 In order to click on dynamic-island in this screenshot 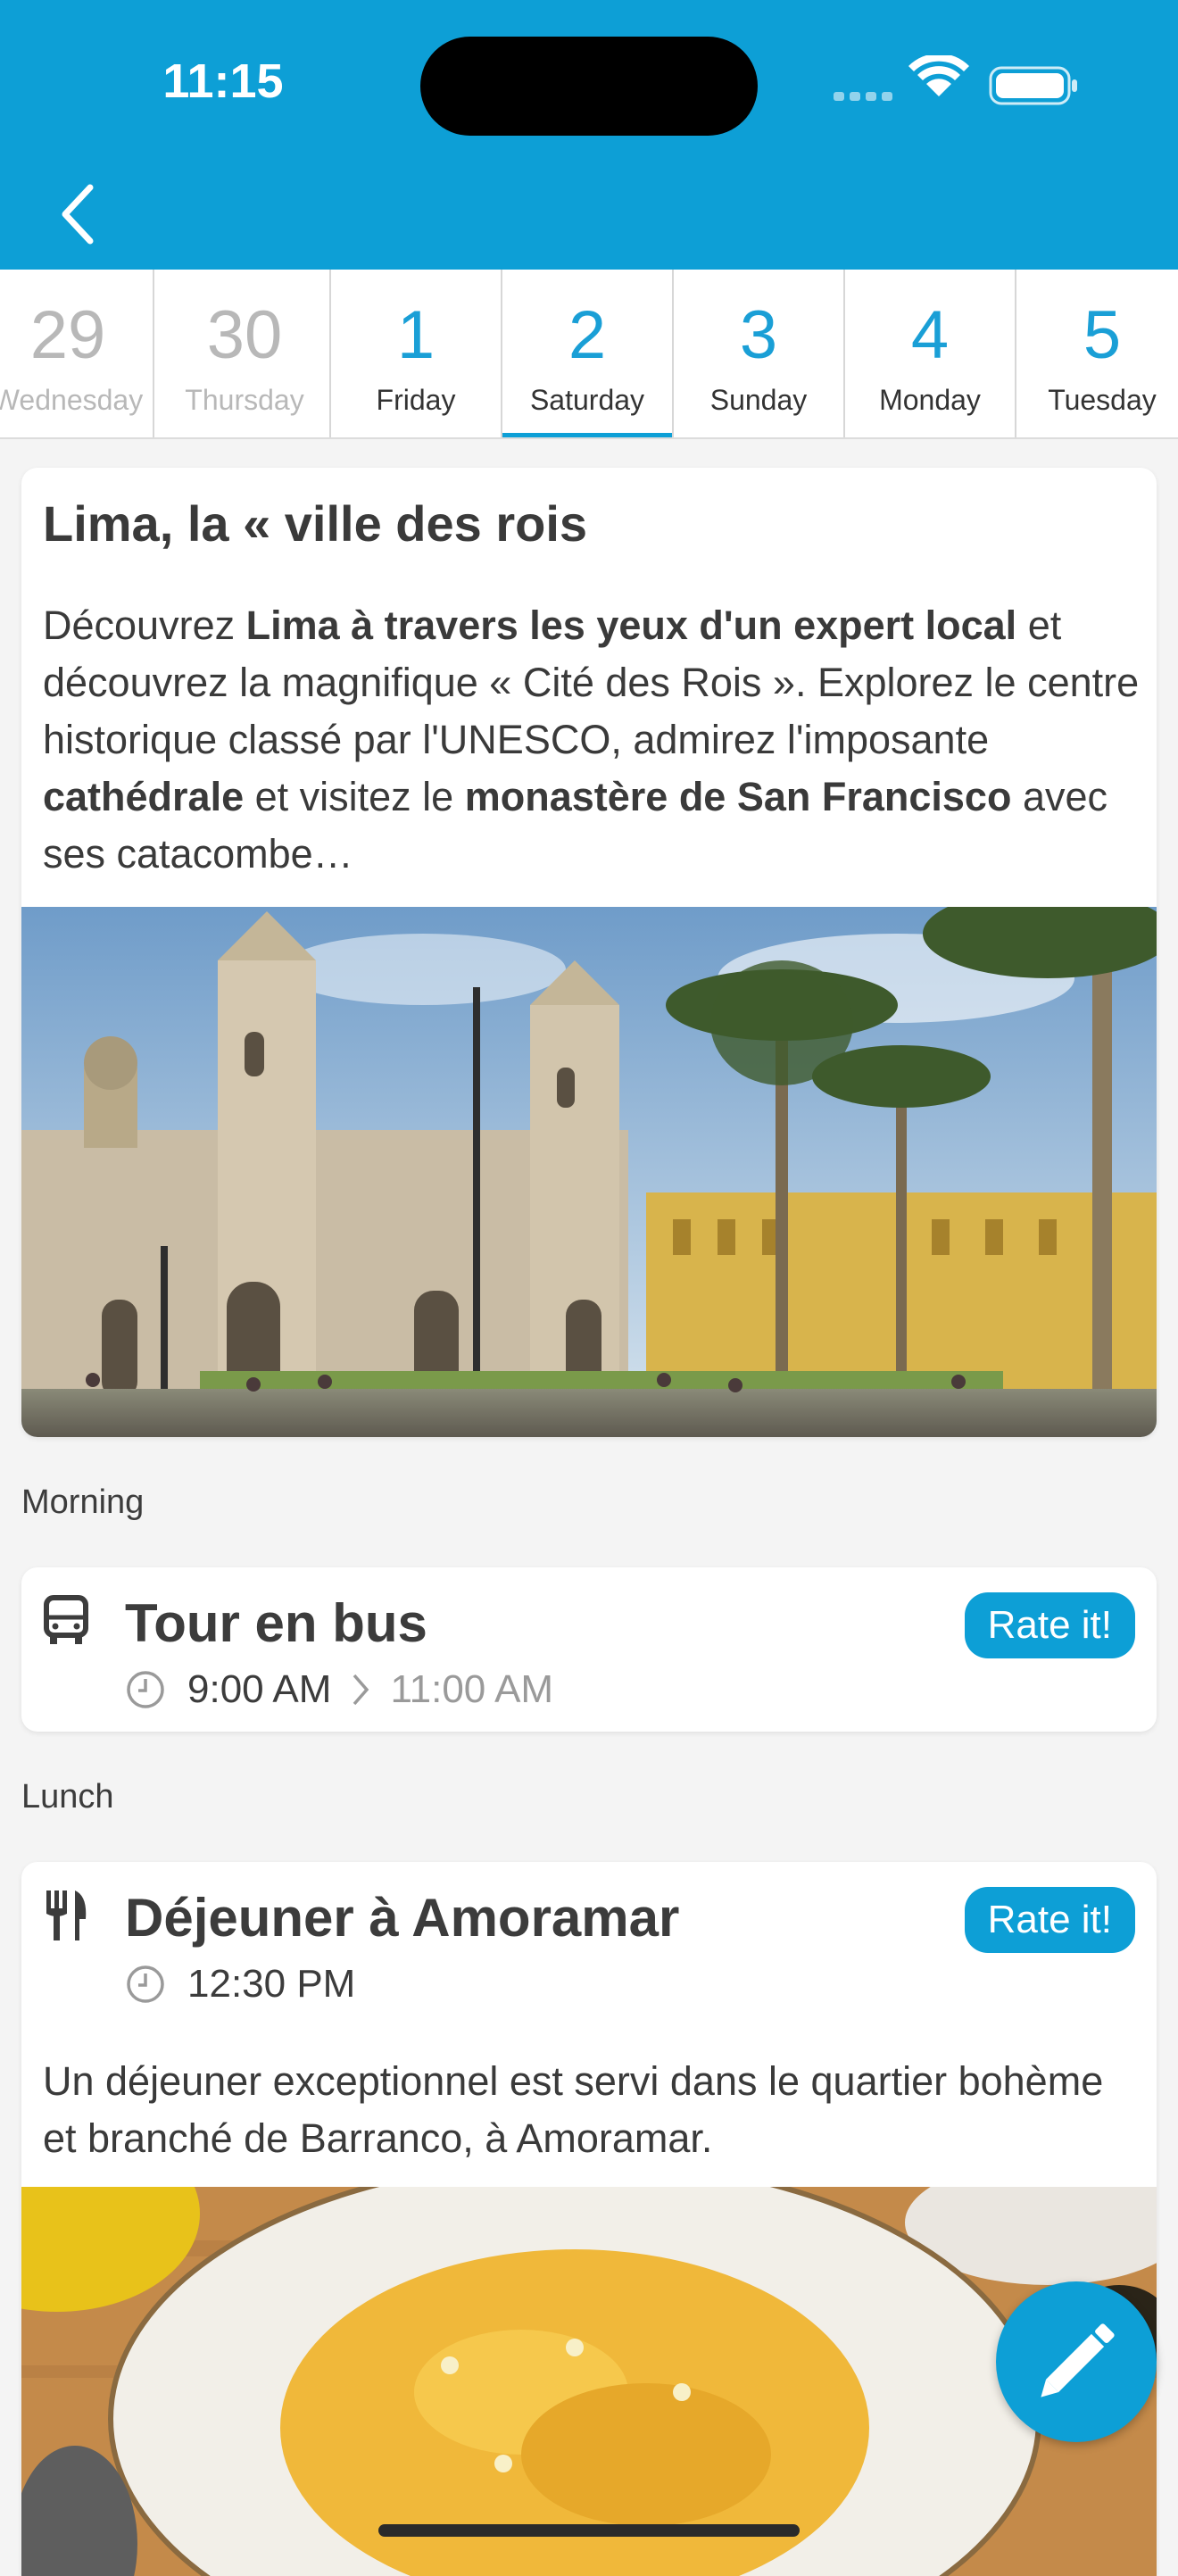, I will do `click(589, 86)`.